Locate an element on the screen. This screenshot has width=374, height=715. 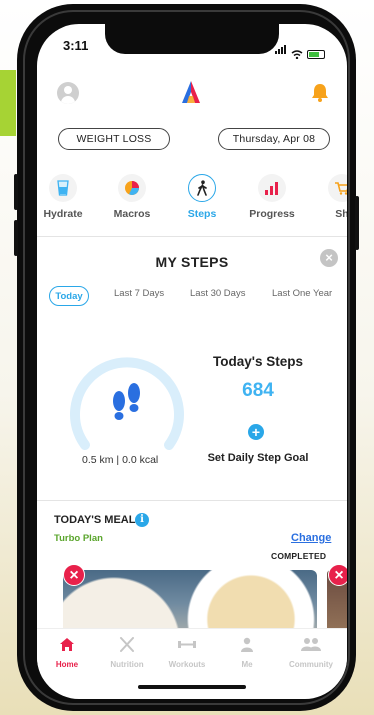
nav-label: Nutrition is located at coordinates (127, 664).